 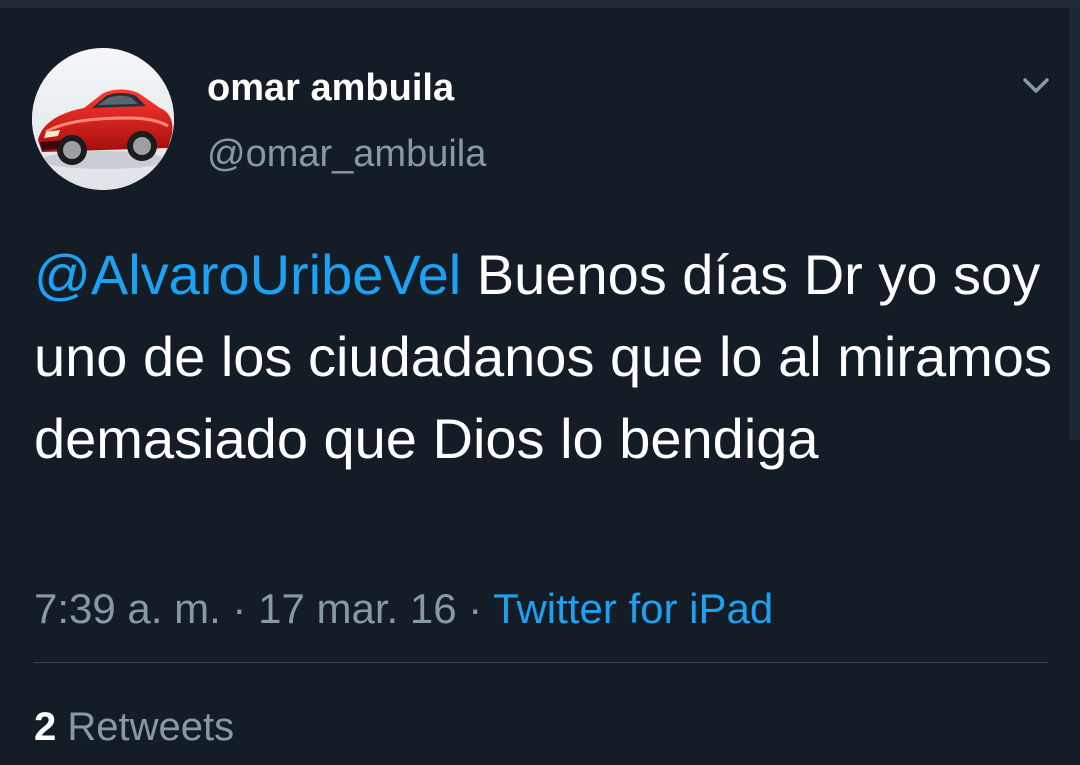 What do you see at coordinates (247, 274) in the screenshot?
I see `mention-link: @AlvaroUribeVel` at bounding box center [247, 274].